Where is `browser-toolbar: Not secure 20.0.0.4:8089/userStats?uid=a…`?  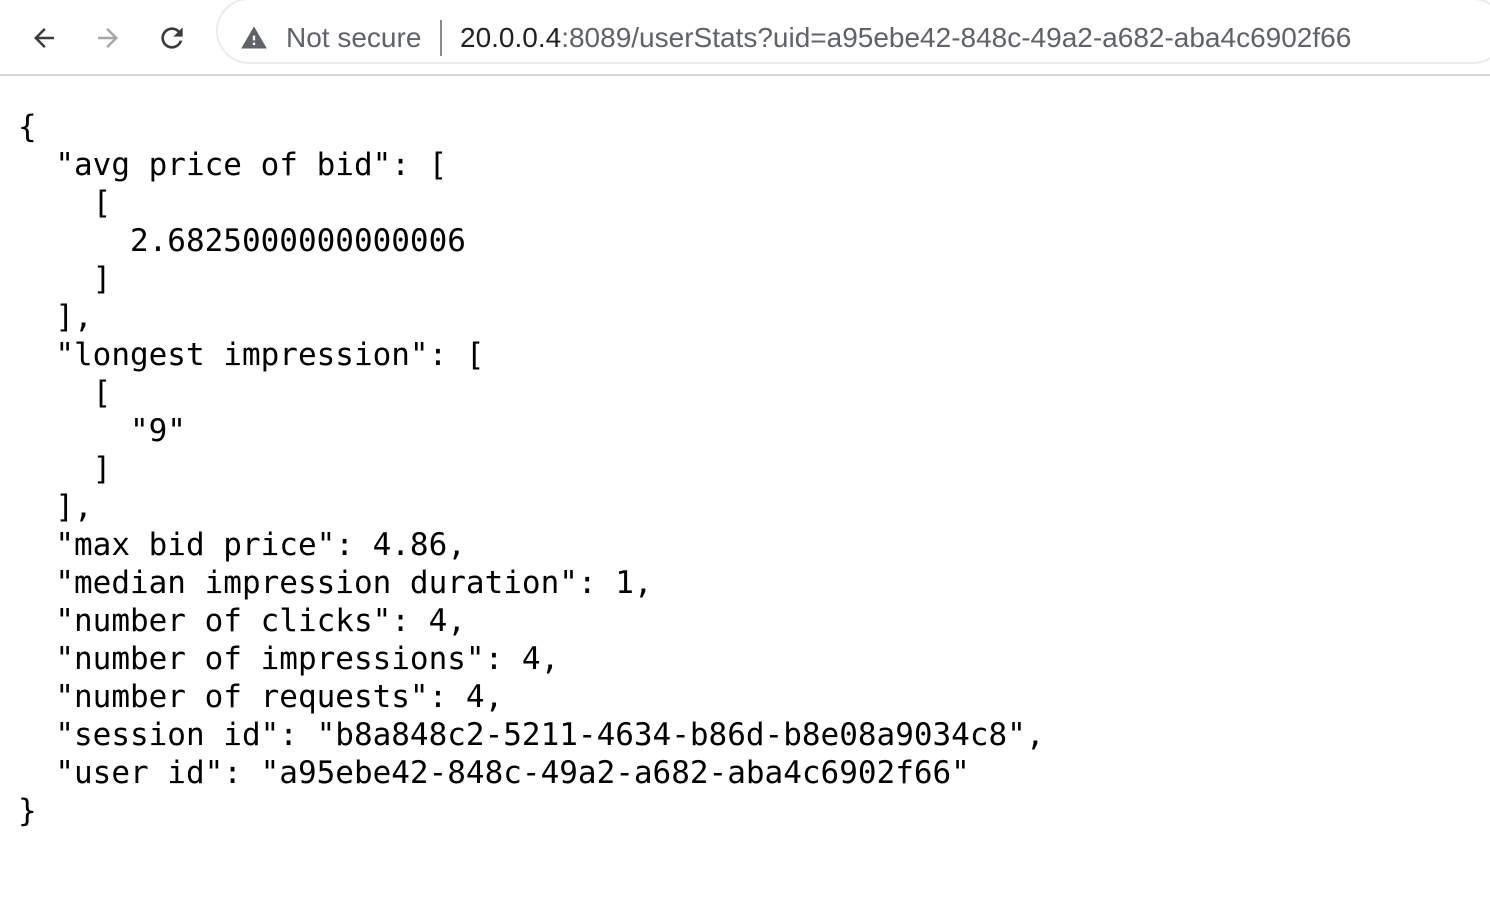 browser-toolbar: Not secure 20.0.0.4:8089/userStats?uid=a… is located at coordinates (745, 38).